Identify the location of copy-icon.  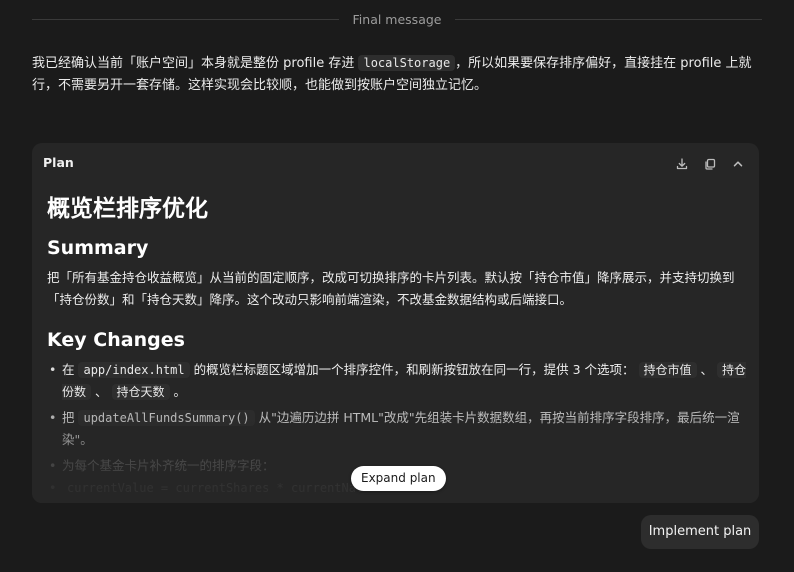
(710, 164).